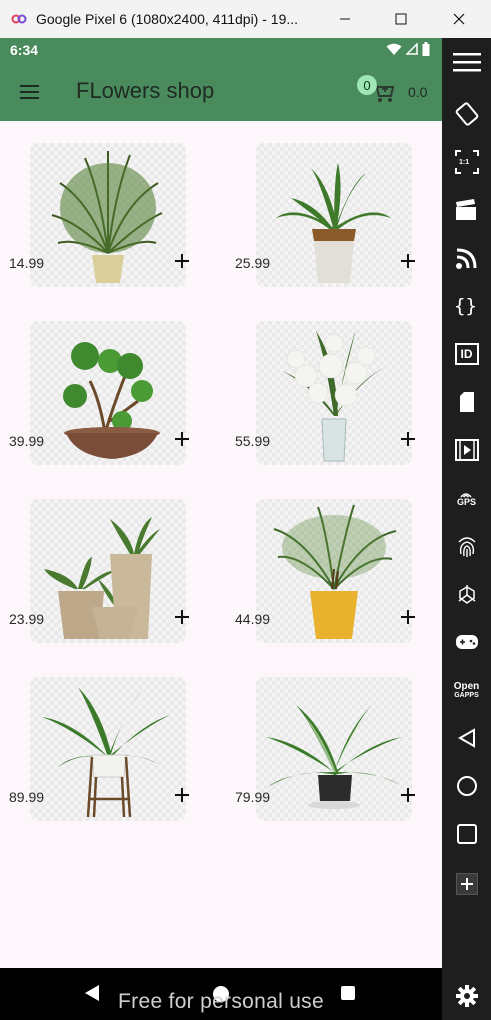  Describe the element at coordinates (111, 400) in the screenshot. I see `bonsai-plant-icon` at that location.